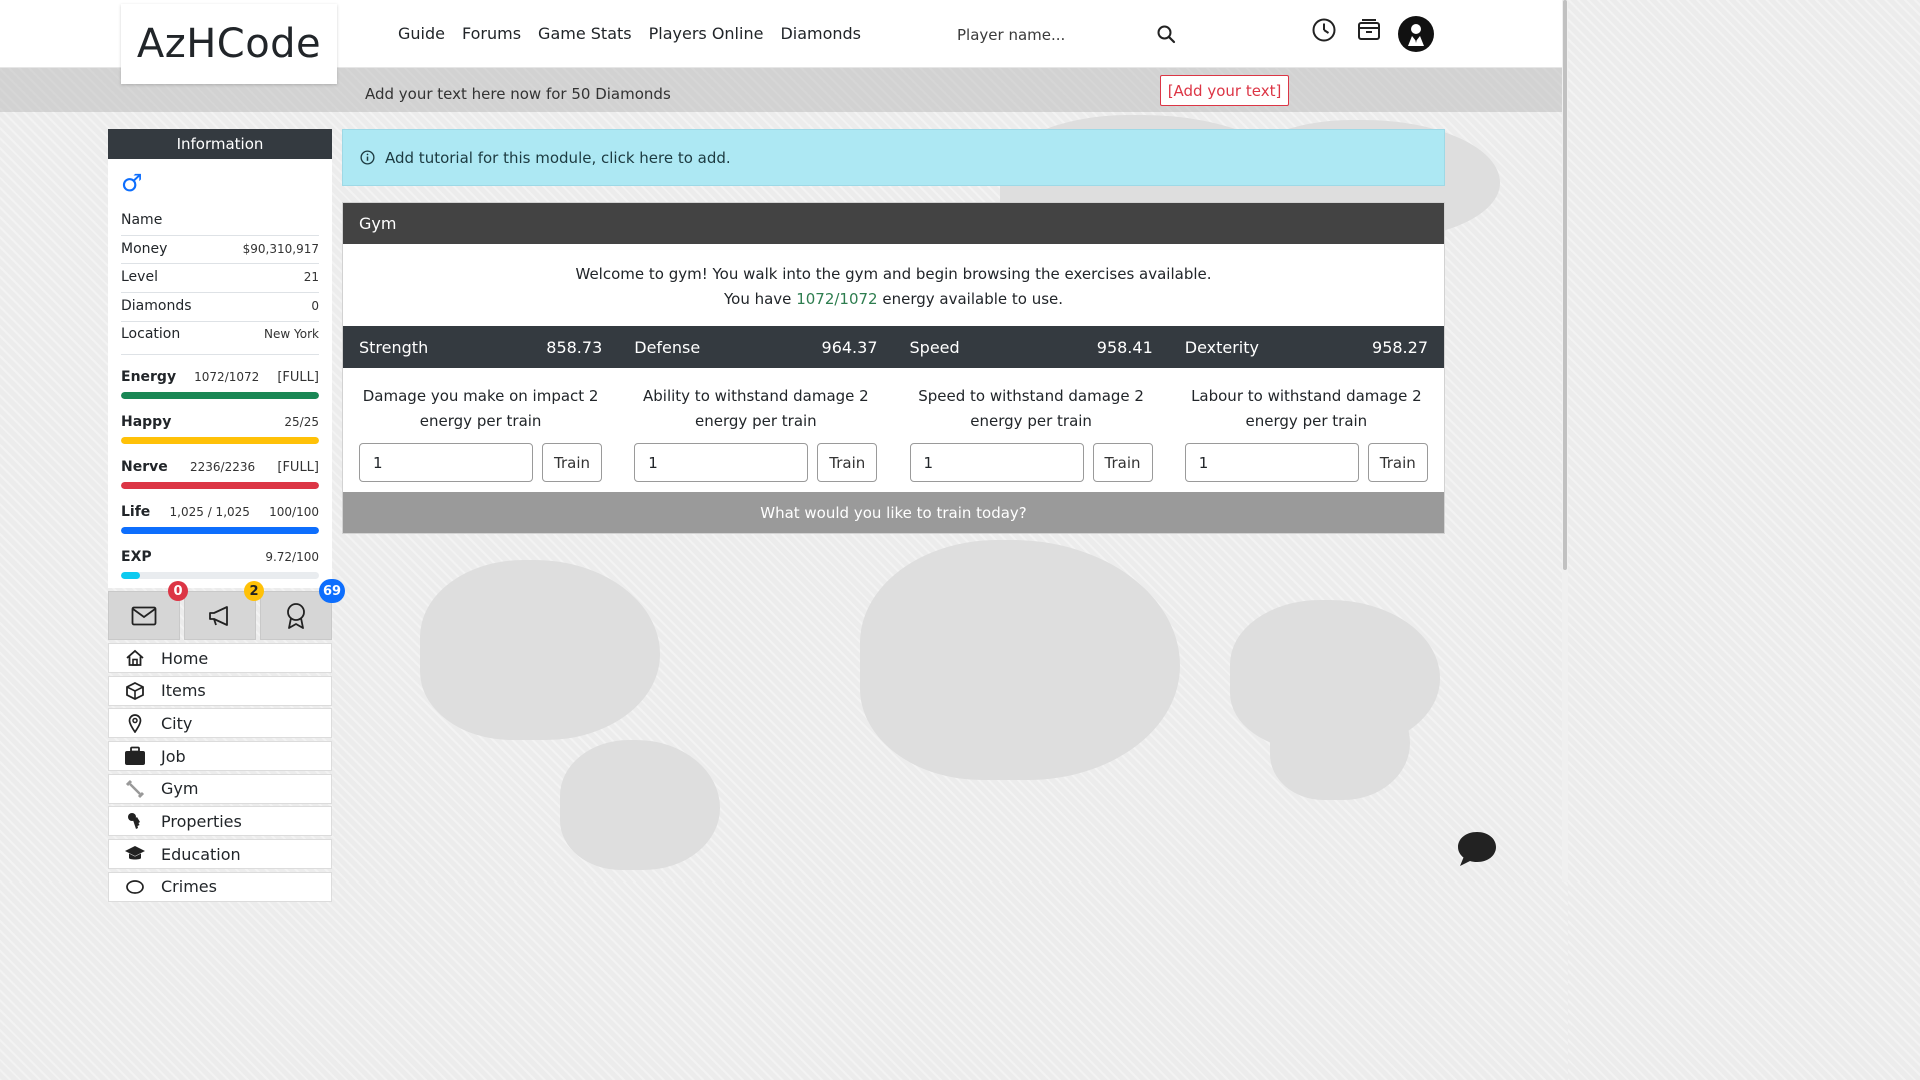  Describe the element at coordinates (136, 557) in the screenshot. I see `stat-name: EXP` at that location.